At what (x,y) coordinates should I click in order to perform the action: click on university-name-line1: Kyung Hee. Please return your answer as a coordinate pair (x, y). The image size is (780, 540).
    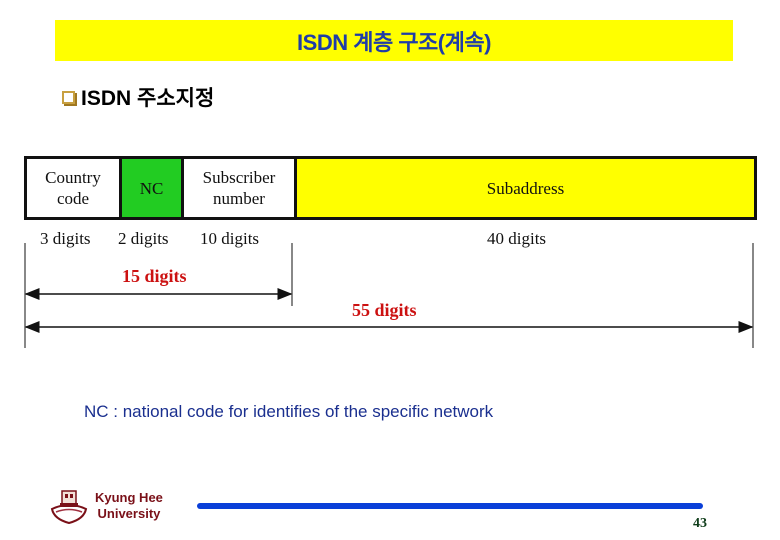
    Looking at the image, I should click on (129, 497).